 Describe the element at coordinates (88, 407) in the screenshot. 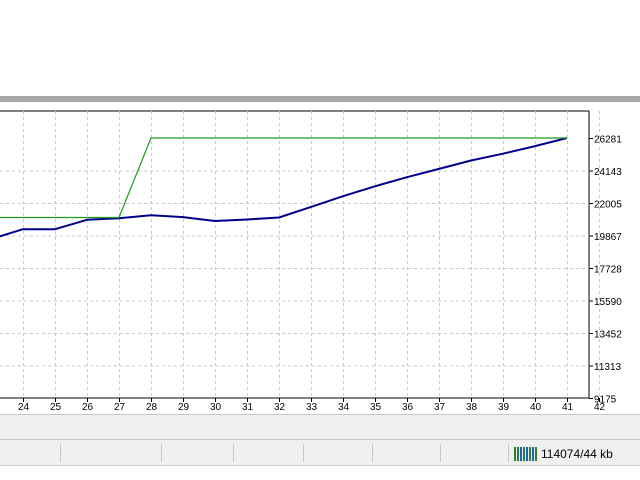

I see `x-tick-label: 26` at that location.